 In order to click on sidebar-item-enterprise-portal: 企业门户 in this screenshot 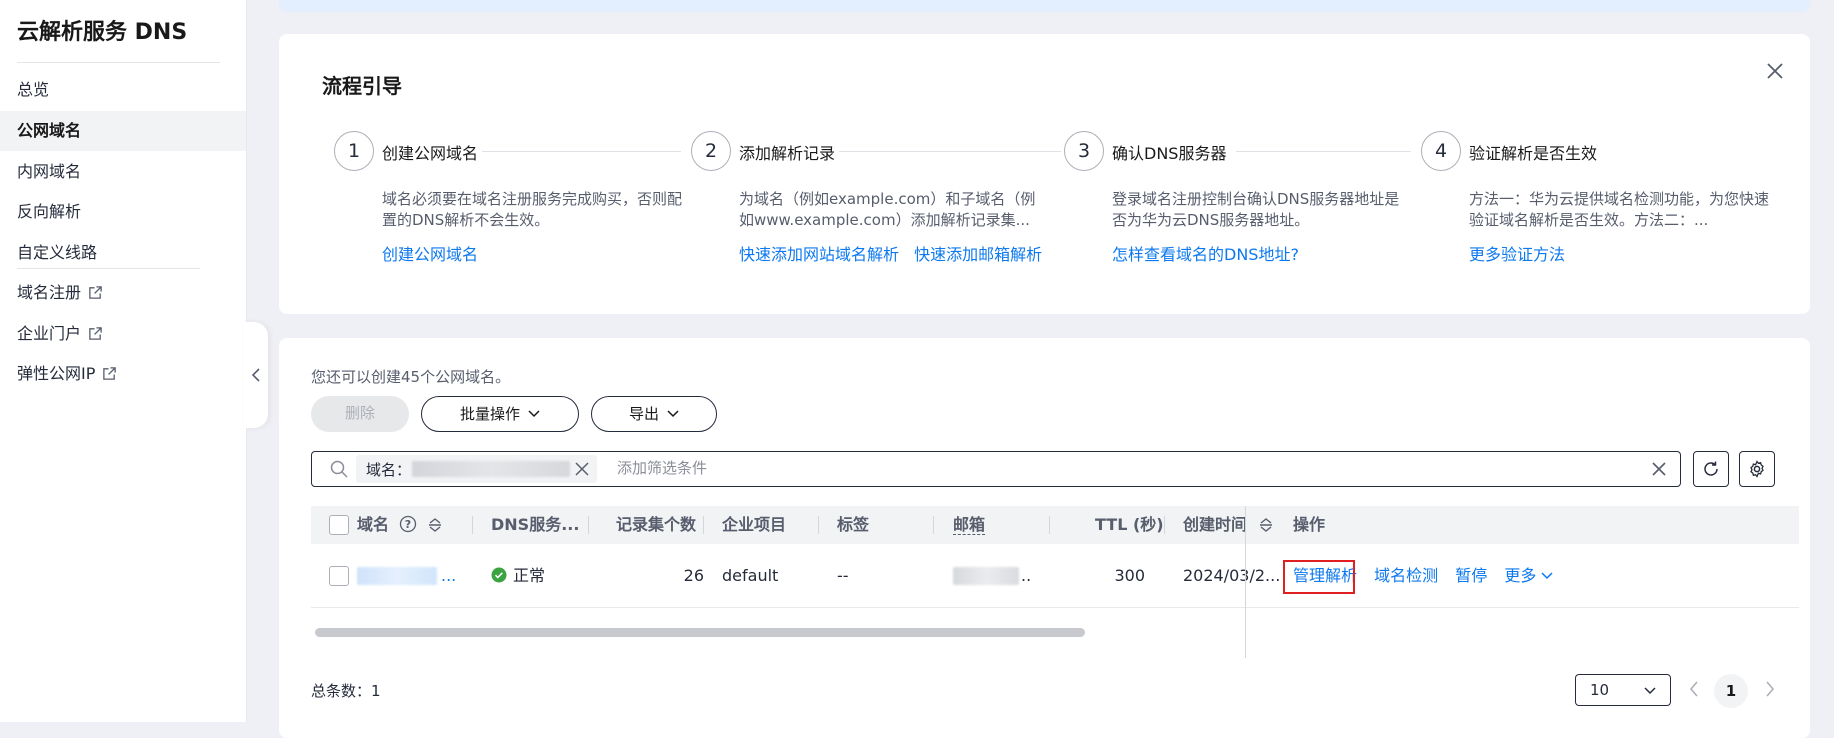, I will do `click(123, 334)`.